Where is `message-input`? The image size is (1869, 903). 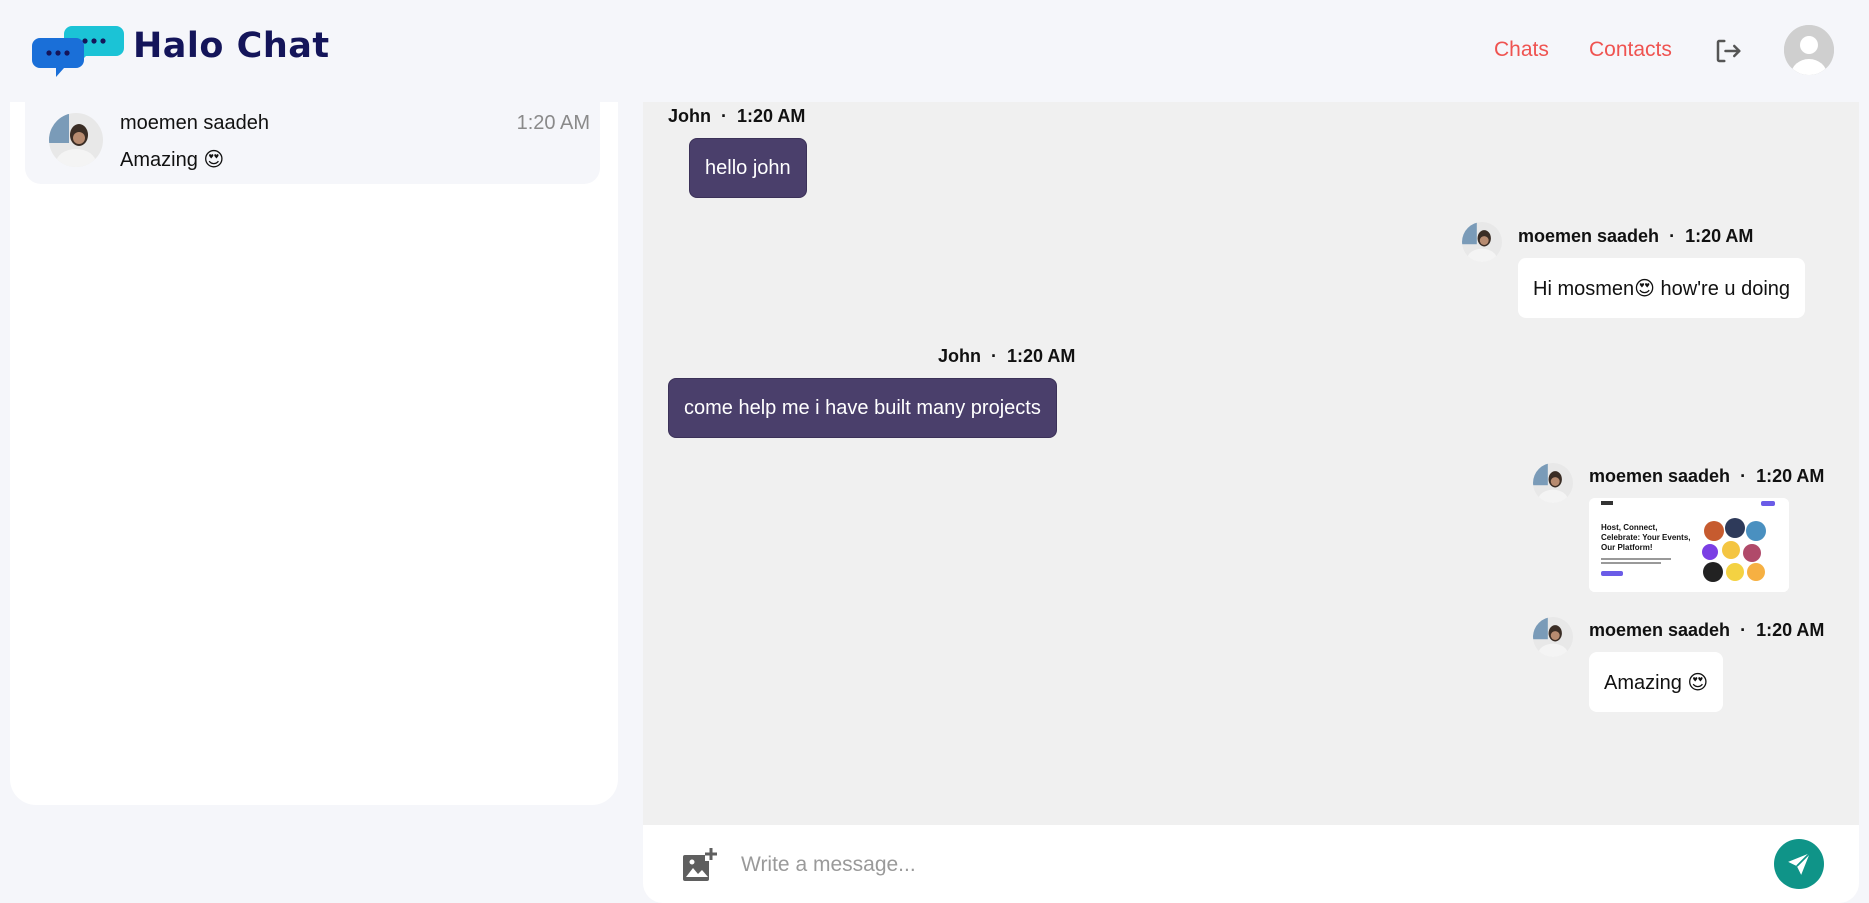
message-input is located at coordinates (1216, 865).